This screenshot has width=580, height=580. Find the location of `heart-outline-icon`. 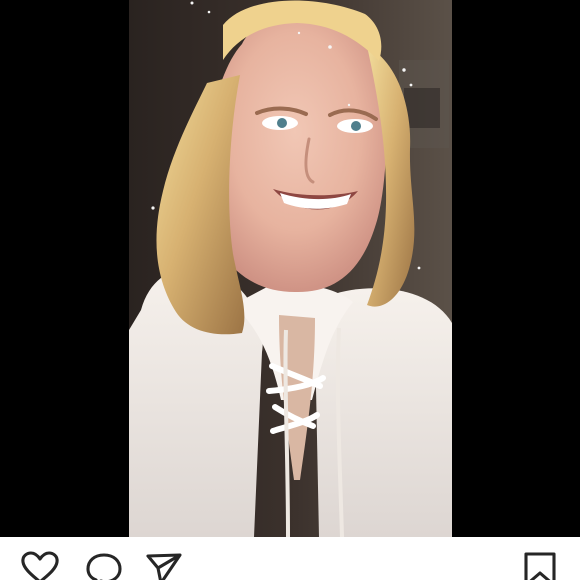

heart-outline-icon is located at coordinates (40, 565).